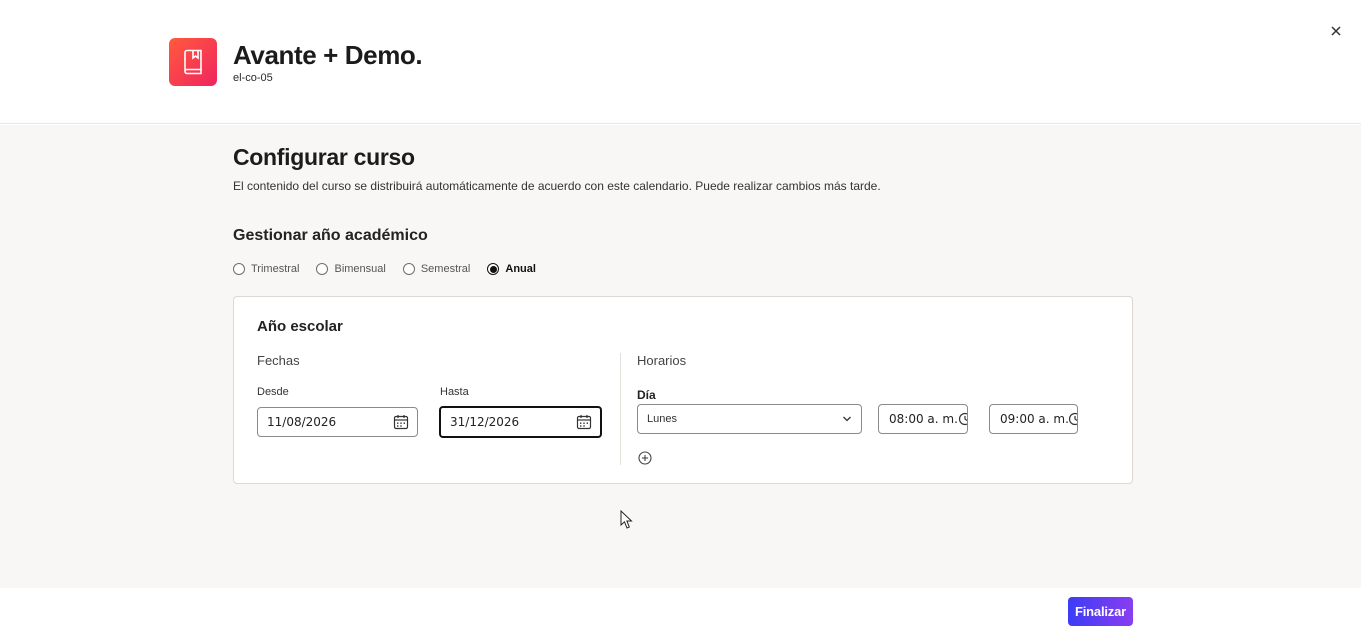 The height and width of the screenshot is (631, 1361). What do you see at coordinates (253, 78) in the screenshot?
I see `course-code: el-co-05` at bounding box center [253, 78].